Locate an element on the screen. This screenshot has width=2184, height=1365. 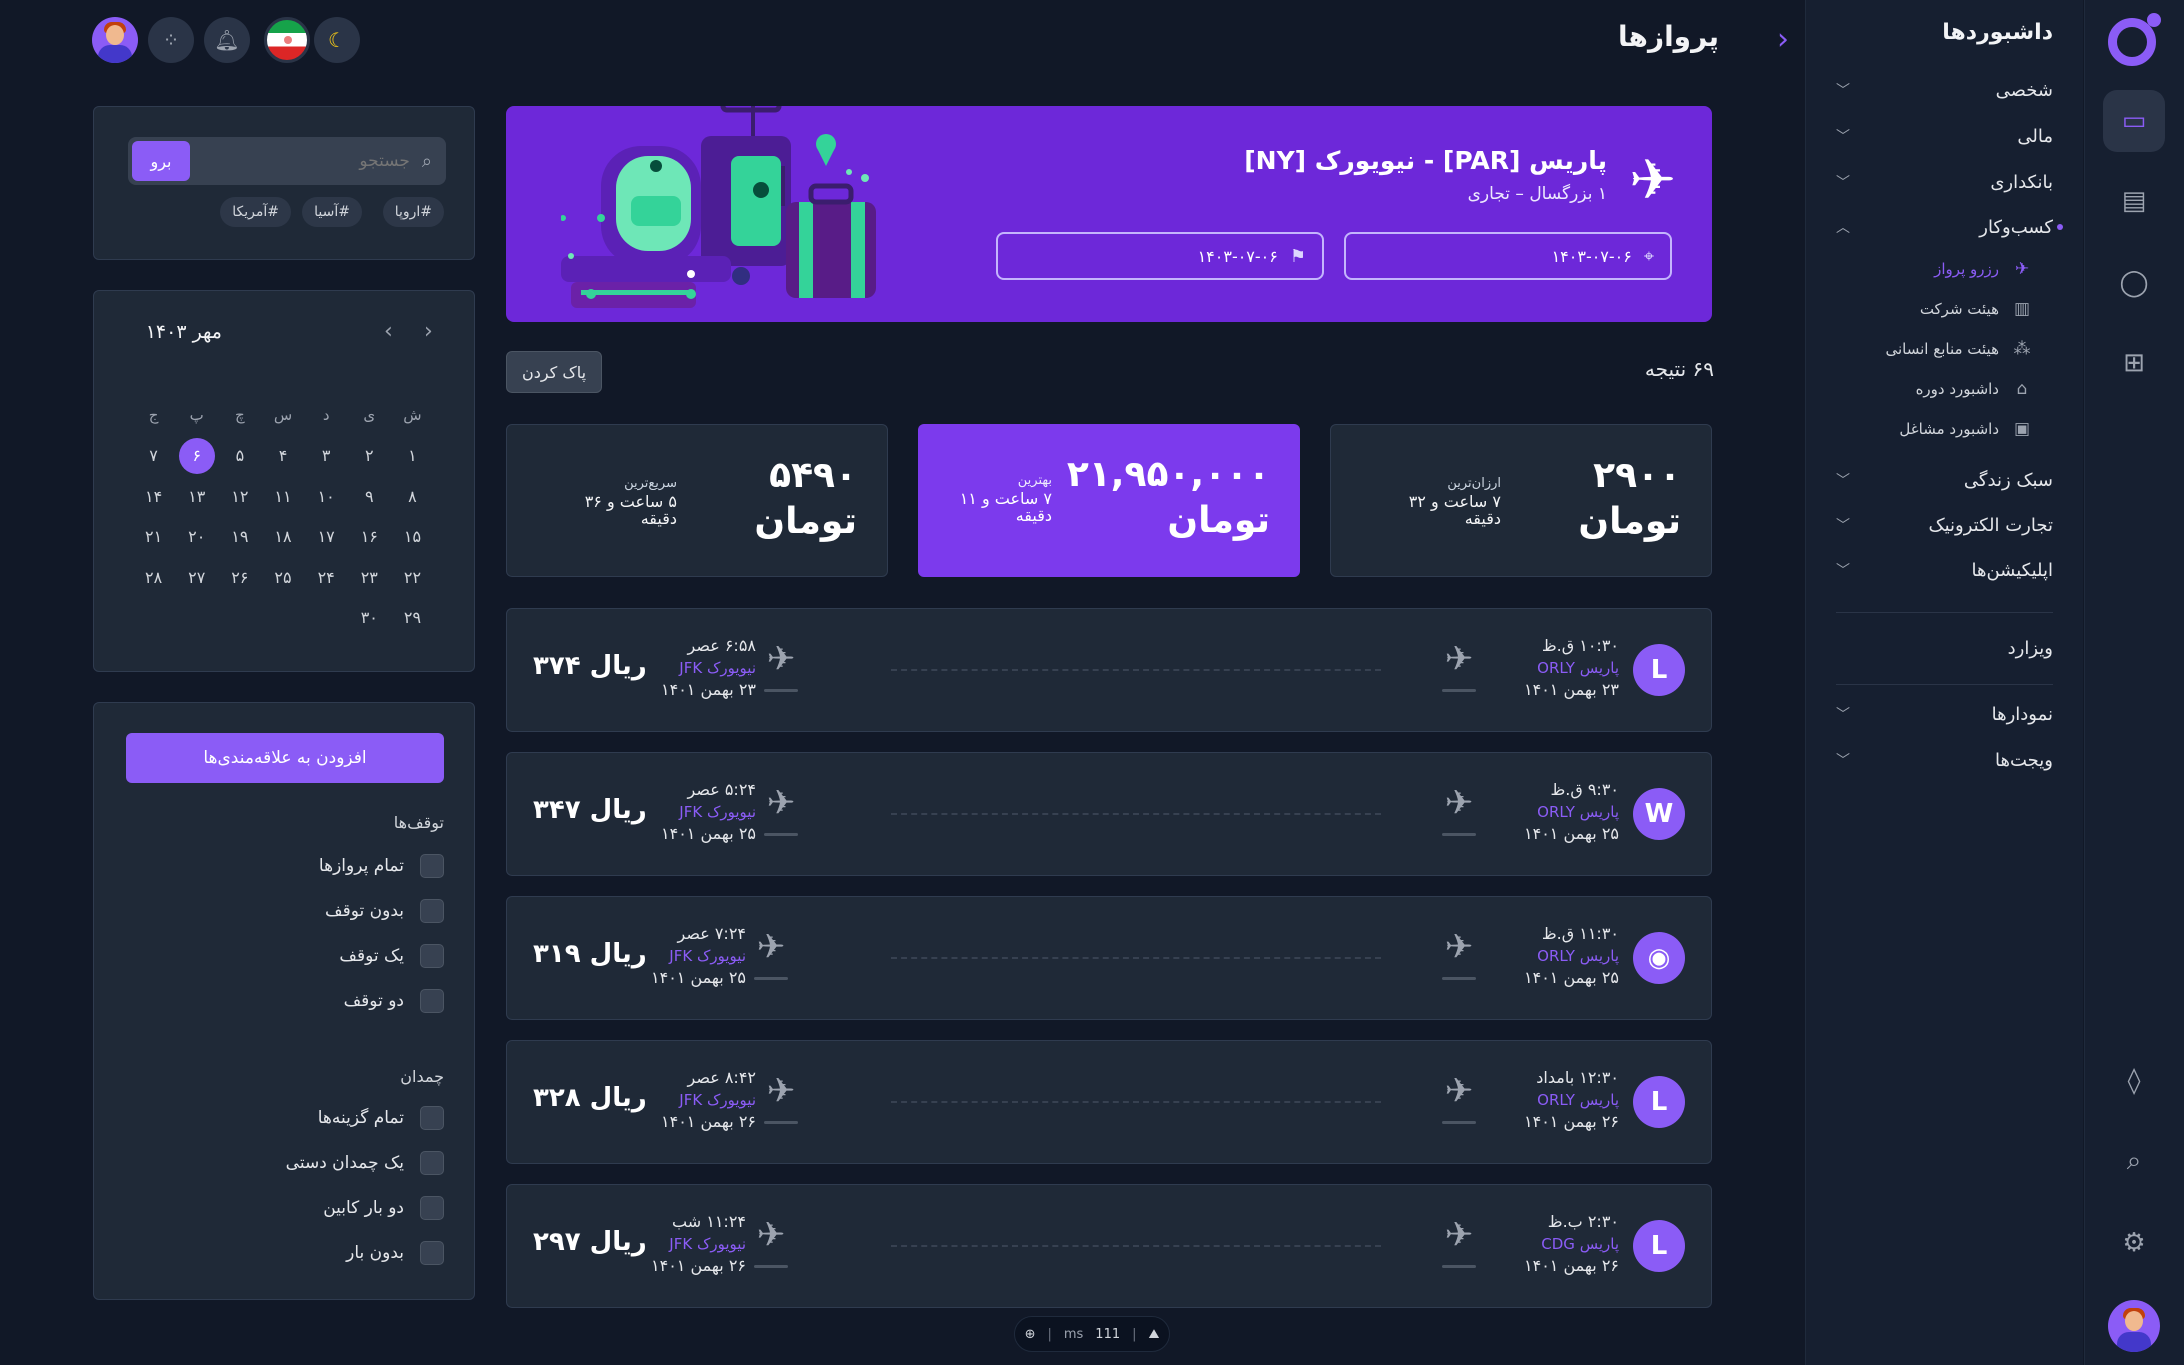
app-logo is located at coordinates (2134, 39).